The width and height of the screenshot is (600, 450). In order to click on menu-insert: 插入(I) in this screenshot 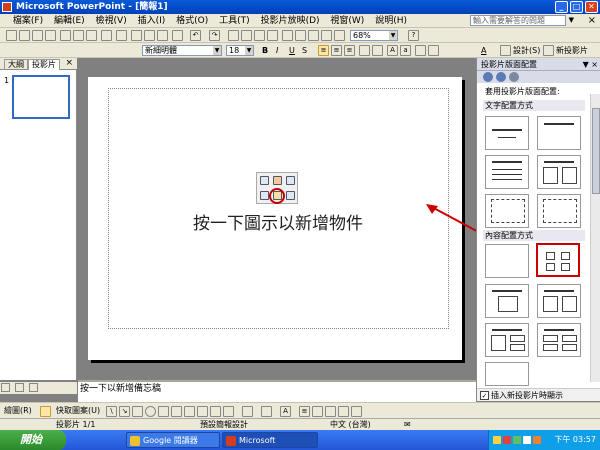, I will do `click(152, 21)`.